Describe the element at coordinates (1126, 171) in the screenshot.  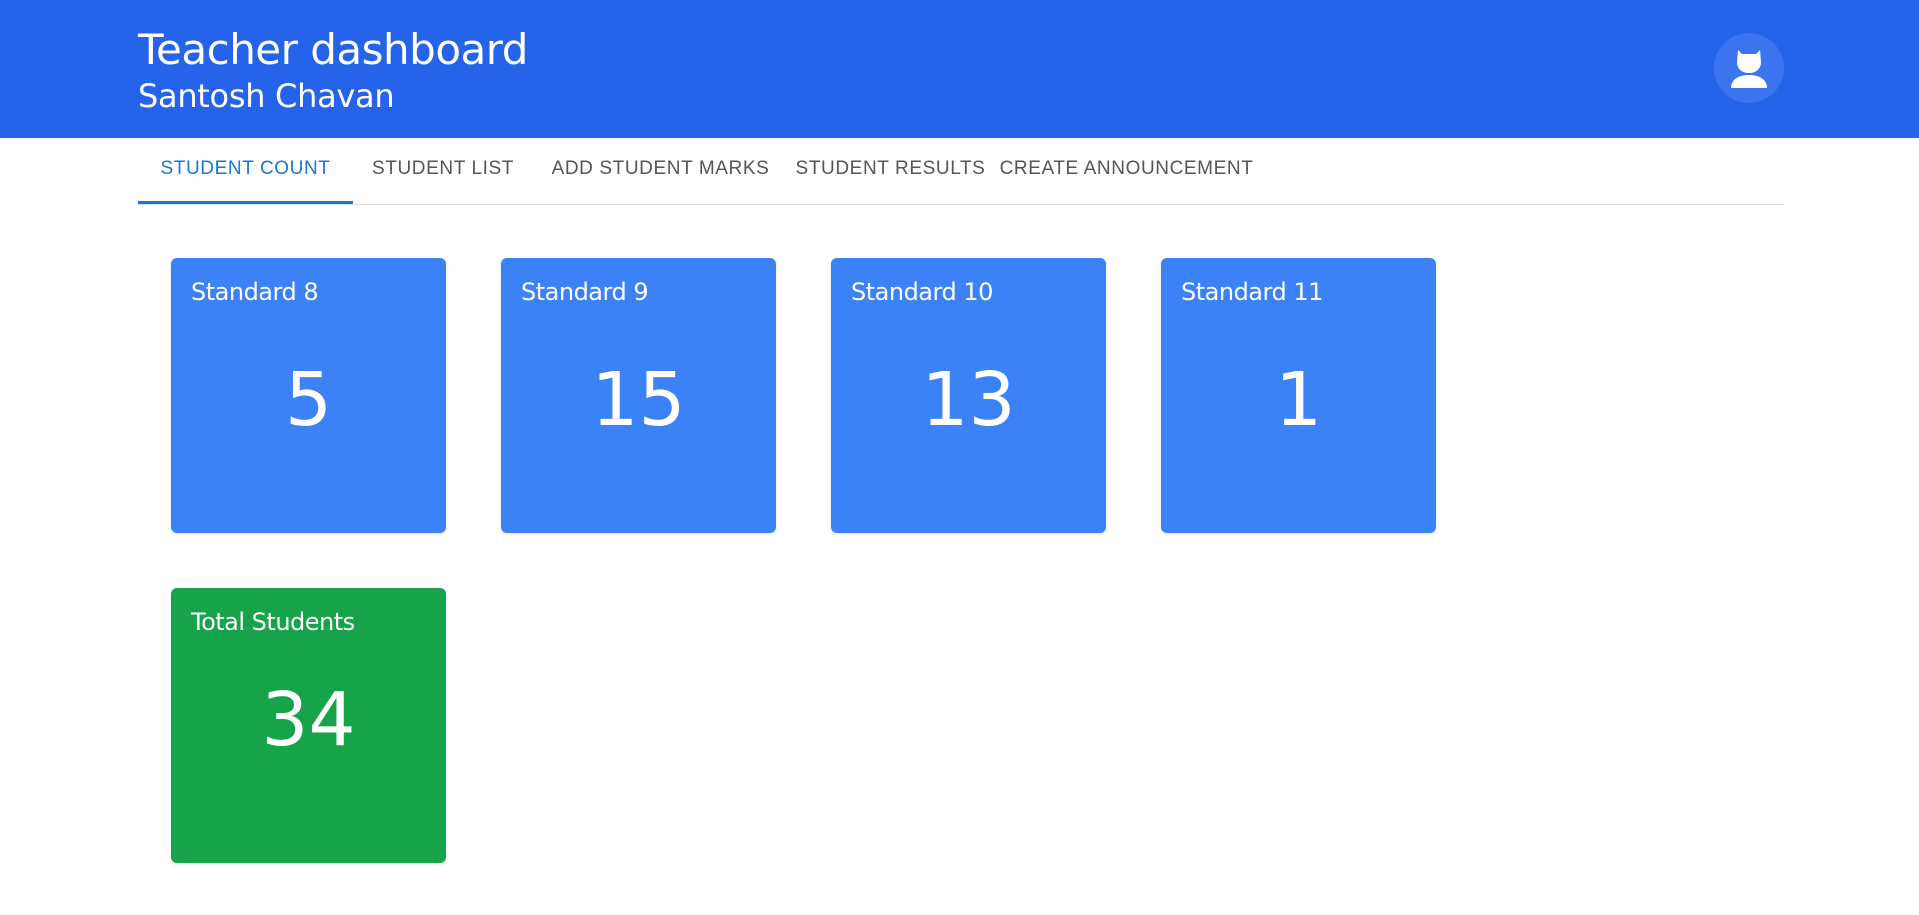
I see `tab-create-announcement: CREATE ANNOUNCEMENT` at that location.